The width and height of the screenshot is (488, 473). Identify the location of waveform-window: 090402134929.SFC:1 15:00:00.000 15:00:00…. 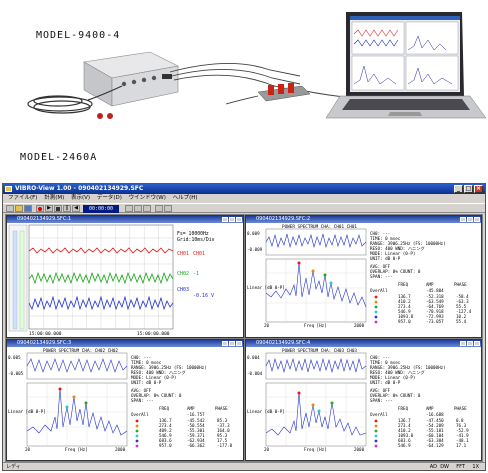
(125, 276).